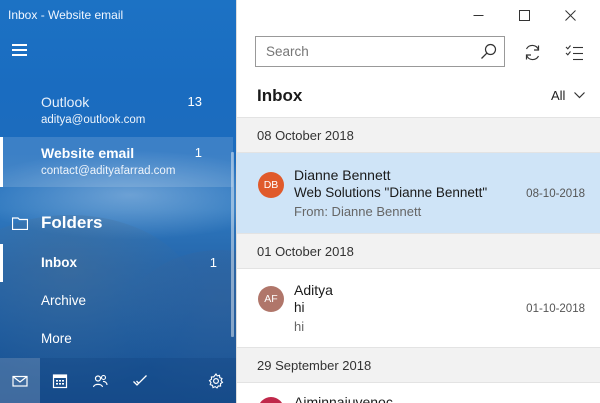  Describe the element at coordinates (418, 365) in the screenshot. I see `date-group-header: 29 September 2018` at that location.